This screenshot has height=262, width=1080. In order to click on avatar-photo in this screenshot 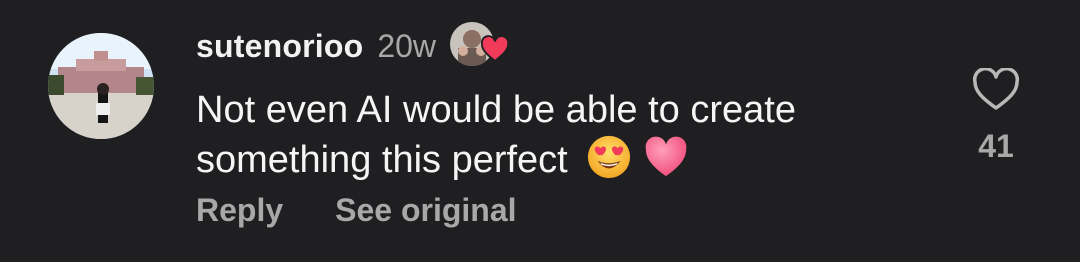, I will do `click(101, 86)`.